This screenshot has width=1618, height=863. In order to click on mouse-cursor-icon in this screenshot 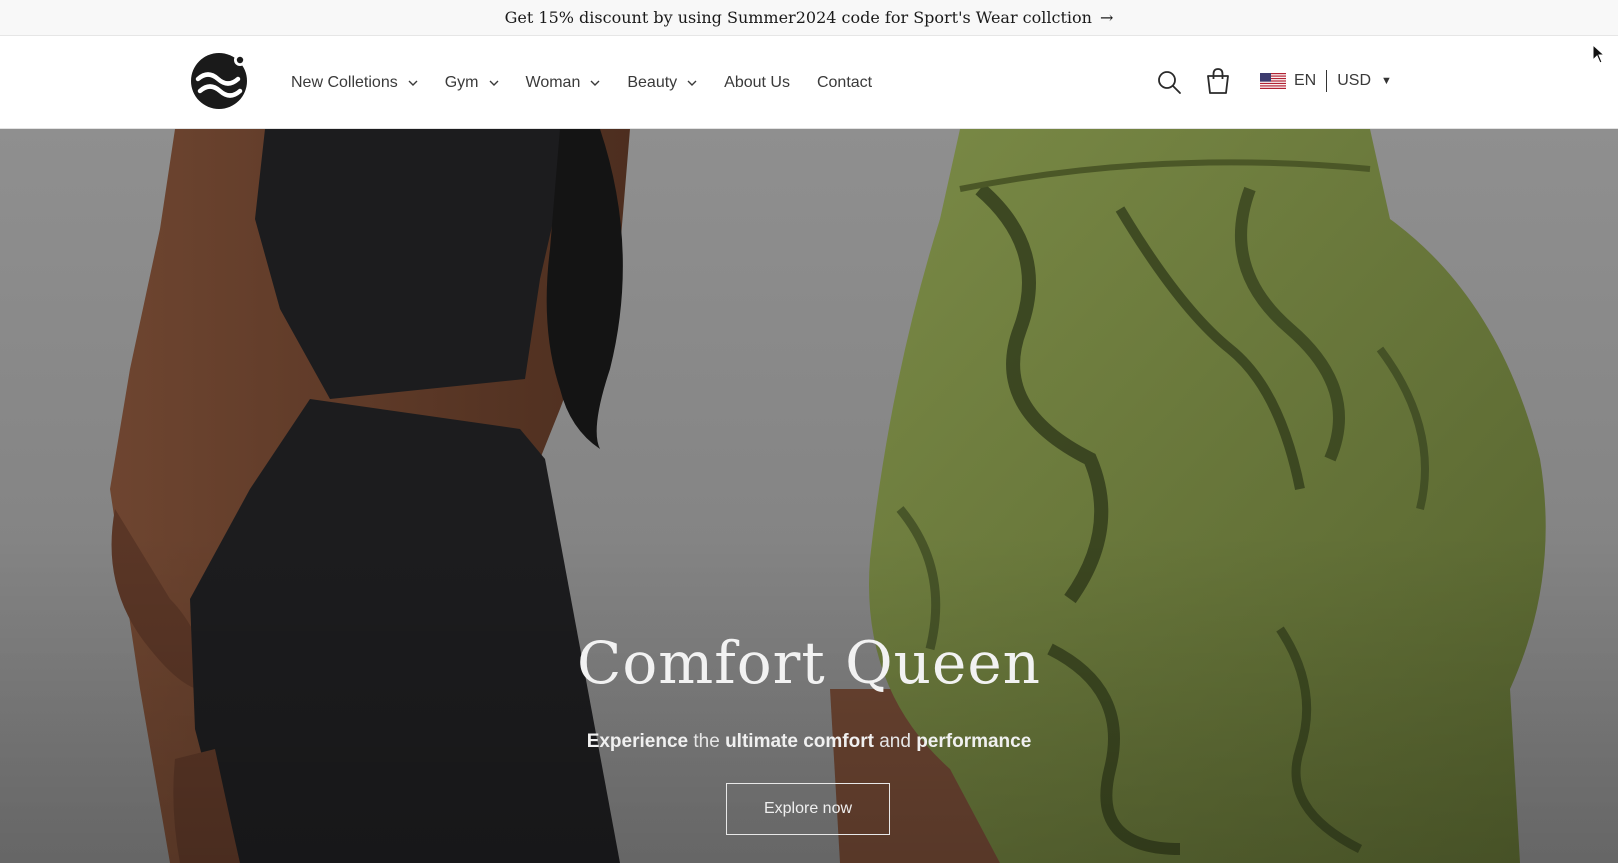, I will do `click(1599, 54)`.